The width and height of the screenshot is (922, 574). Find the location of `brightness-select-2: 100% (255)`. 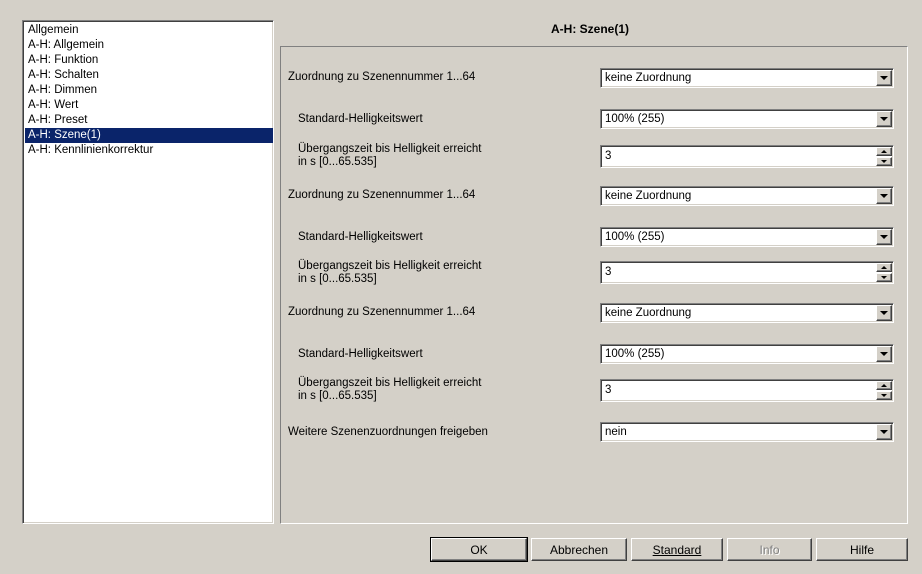

brightness-select-2: 100% (255) is located at coordinates (747, 237).